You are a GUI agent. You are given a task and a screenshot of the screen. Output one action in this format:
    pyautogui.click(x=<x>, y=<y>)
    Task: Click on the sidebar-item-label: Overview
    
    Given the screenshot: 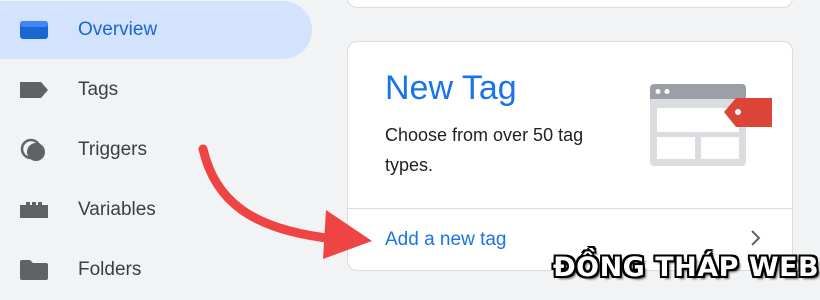 What is the action you would take?
    pyautogui.click(x=118, y=29)
    